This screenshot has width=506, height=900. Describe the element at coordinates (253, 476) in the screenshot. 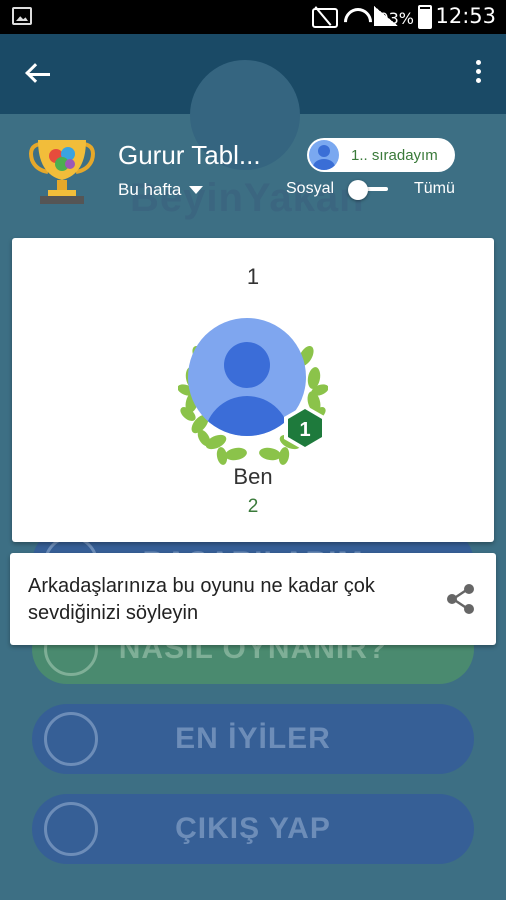

I see `player-name: Ben` at that location.